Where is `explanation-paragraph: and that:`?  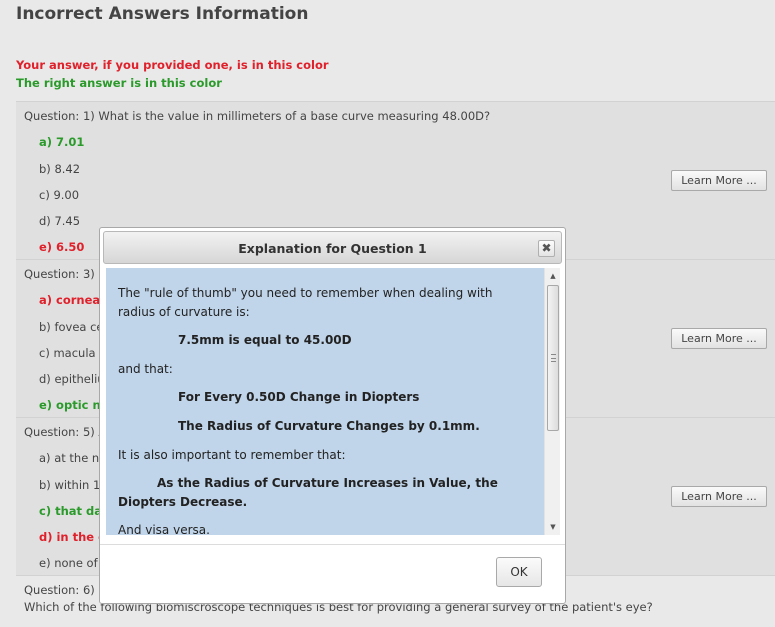
explanation-paragraph: and that: is located at coordinates (145, 369).